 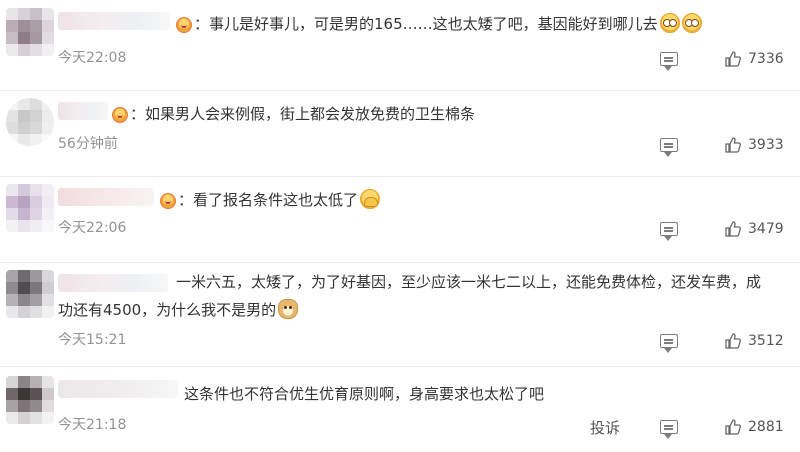 I want to click on like-button: 3933, so click(x=754, y=145).